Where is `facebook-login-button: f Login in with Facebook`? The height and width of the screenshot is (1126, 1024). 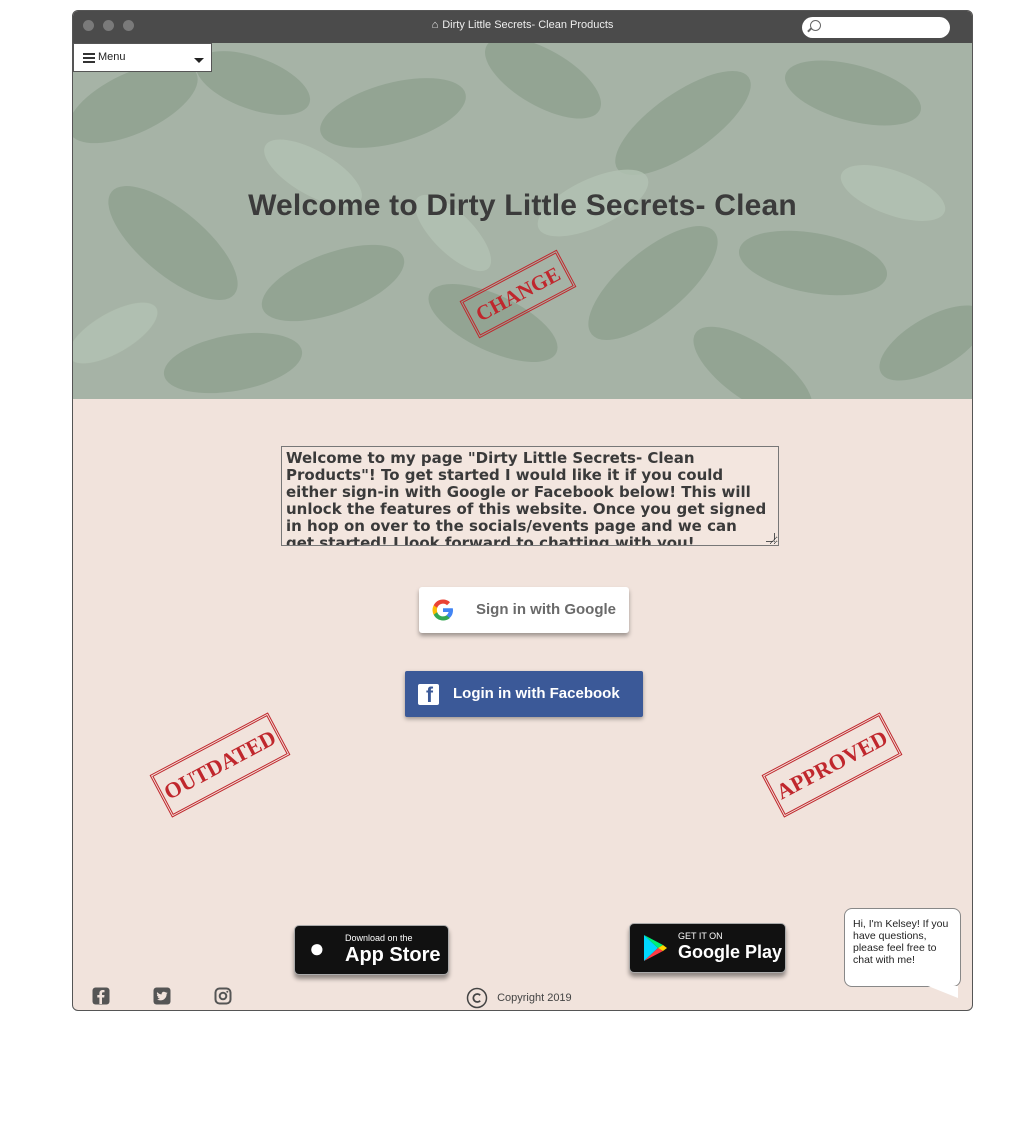 facebook-login-button: f Login in with Facebook is located at coordinates (524, 694).